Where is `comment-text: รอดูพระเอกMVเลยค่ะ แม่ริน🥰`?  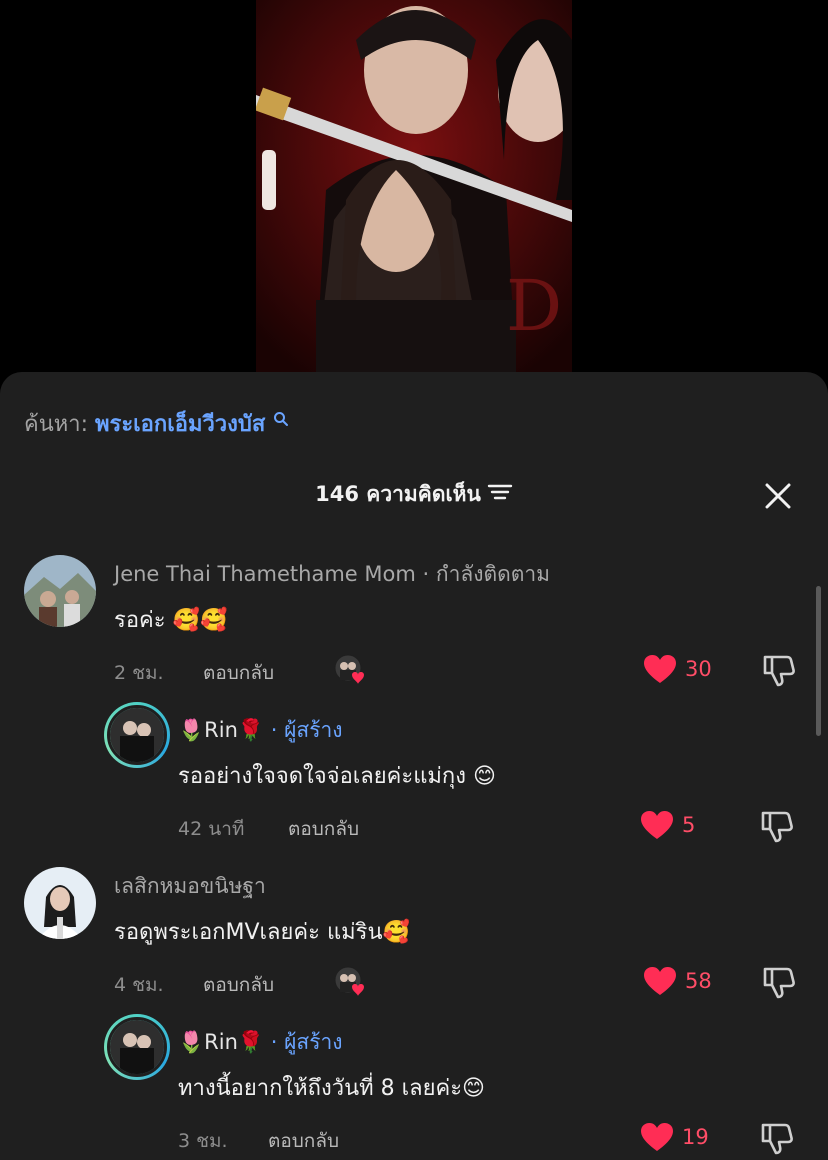 comment-text: รอดูพระเอกMVเลยค่ะ แม่ริน🥰 is located at coordinates (262, 932).